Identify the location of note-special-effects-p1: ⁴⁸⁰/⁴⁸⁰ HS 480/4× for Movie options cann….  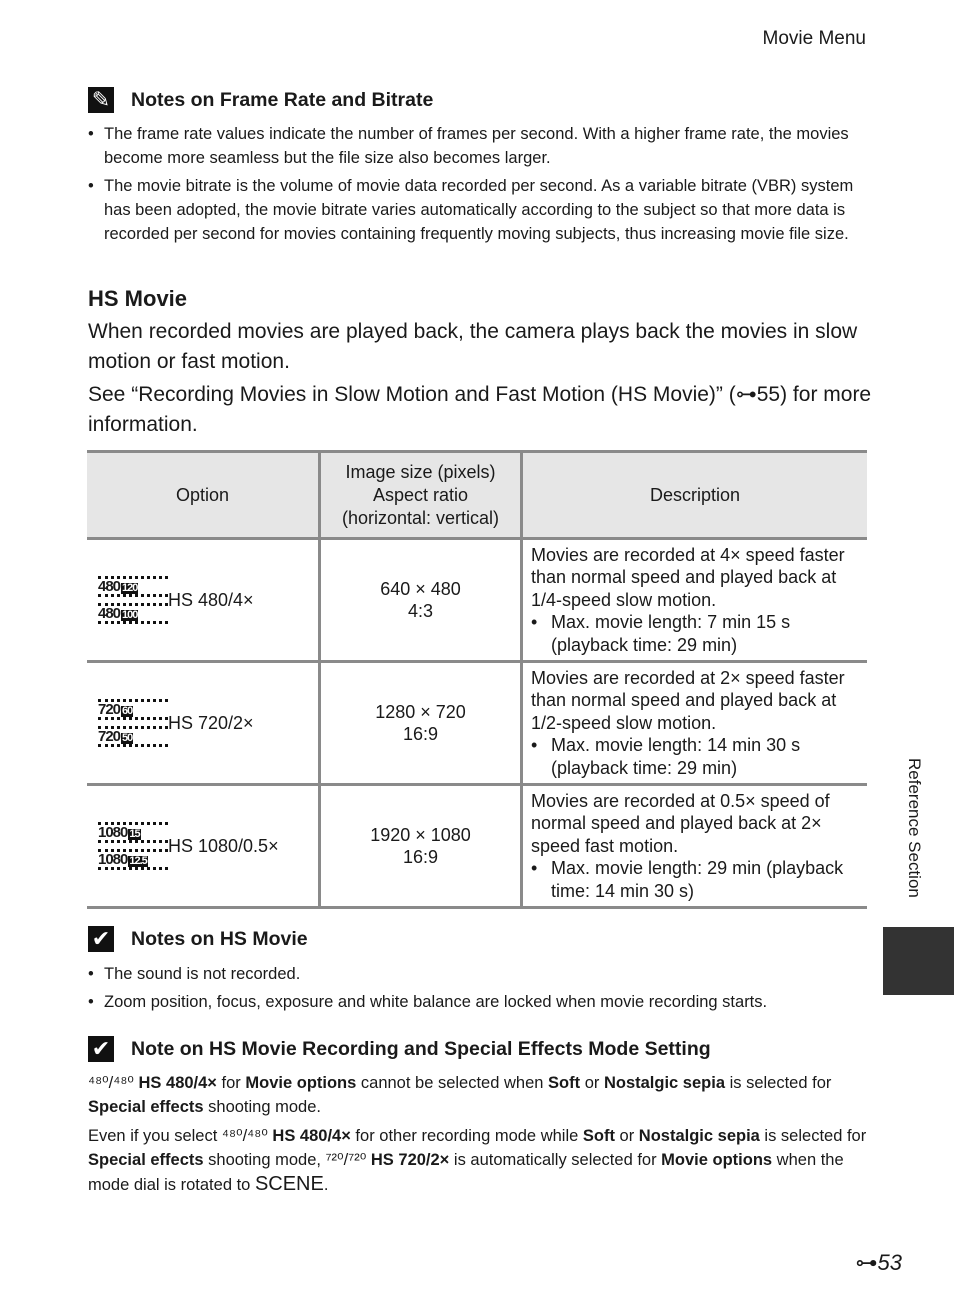
(460, 1095).